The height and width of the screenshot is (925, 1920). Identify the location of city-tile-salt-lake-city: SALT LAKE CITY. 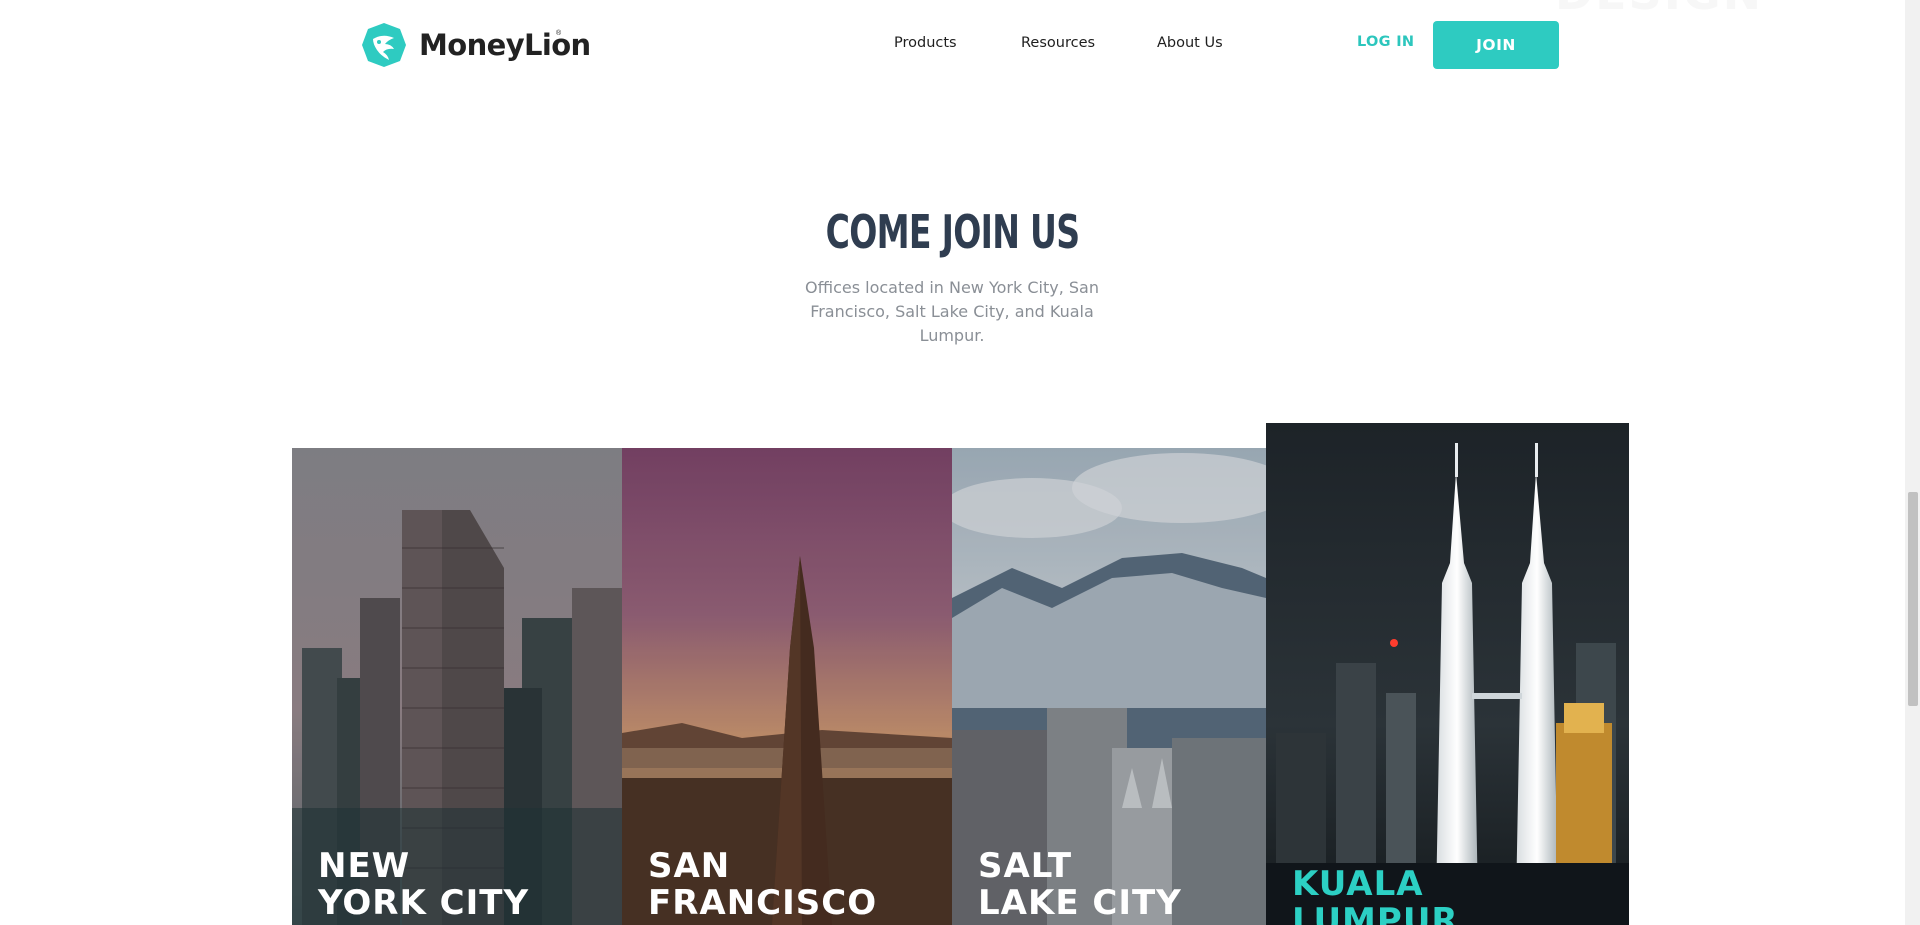
(1109, 686).